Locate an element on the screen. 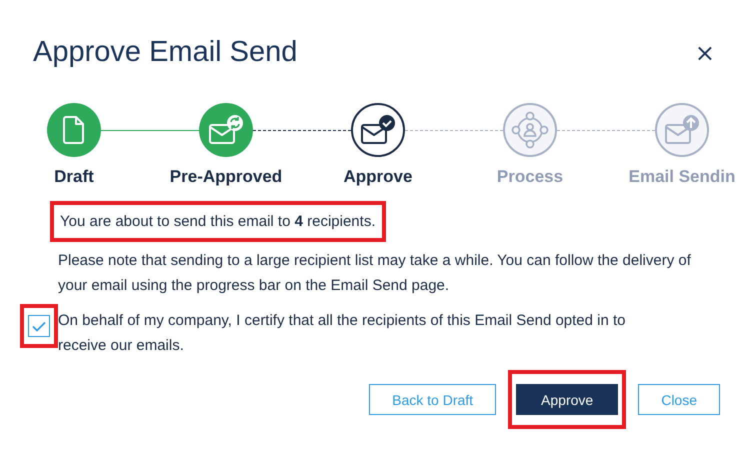 This screenshot has height=457, width=751. step-label: Approve is located at coordinates (378, 177).